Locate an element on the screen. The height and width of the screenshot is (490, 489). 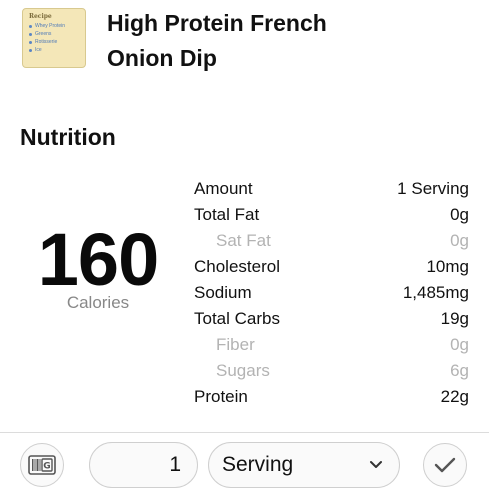
unit-select: Serving is located at coordinates (304, 465).